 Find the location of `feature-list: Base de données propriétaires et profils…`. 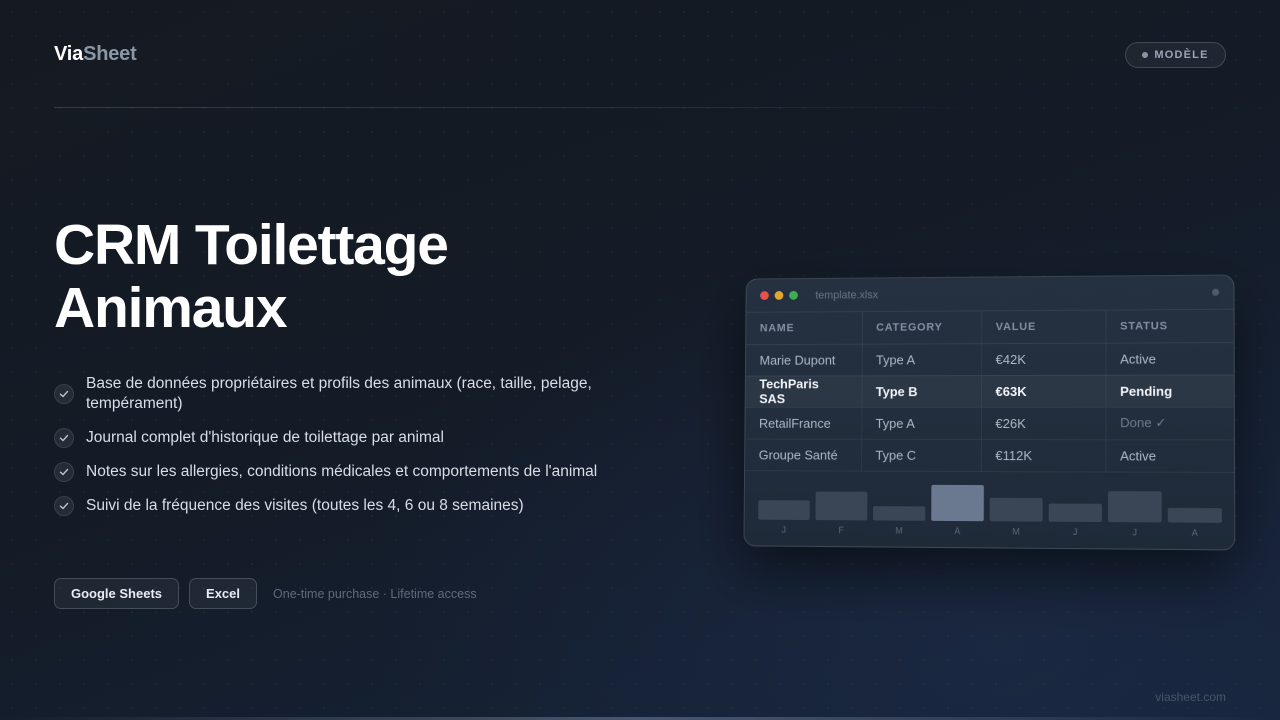

feature-list: Base de données propriétaires et profils… is located at coordinates (334, 452).